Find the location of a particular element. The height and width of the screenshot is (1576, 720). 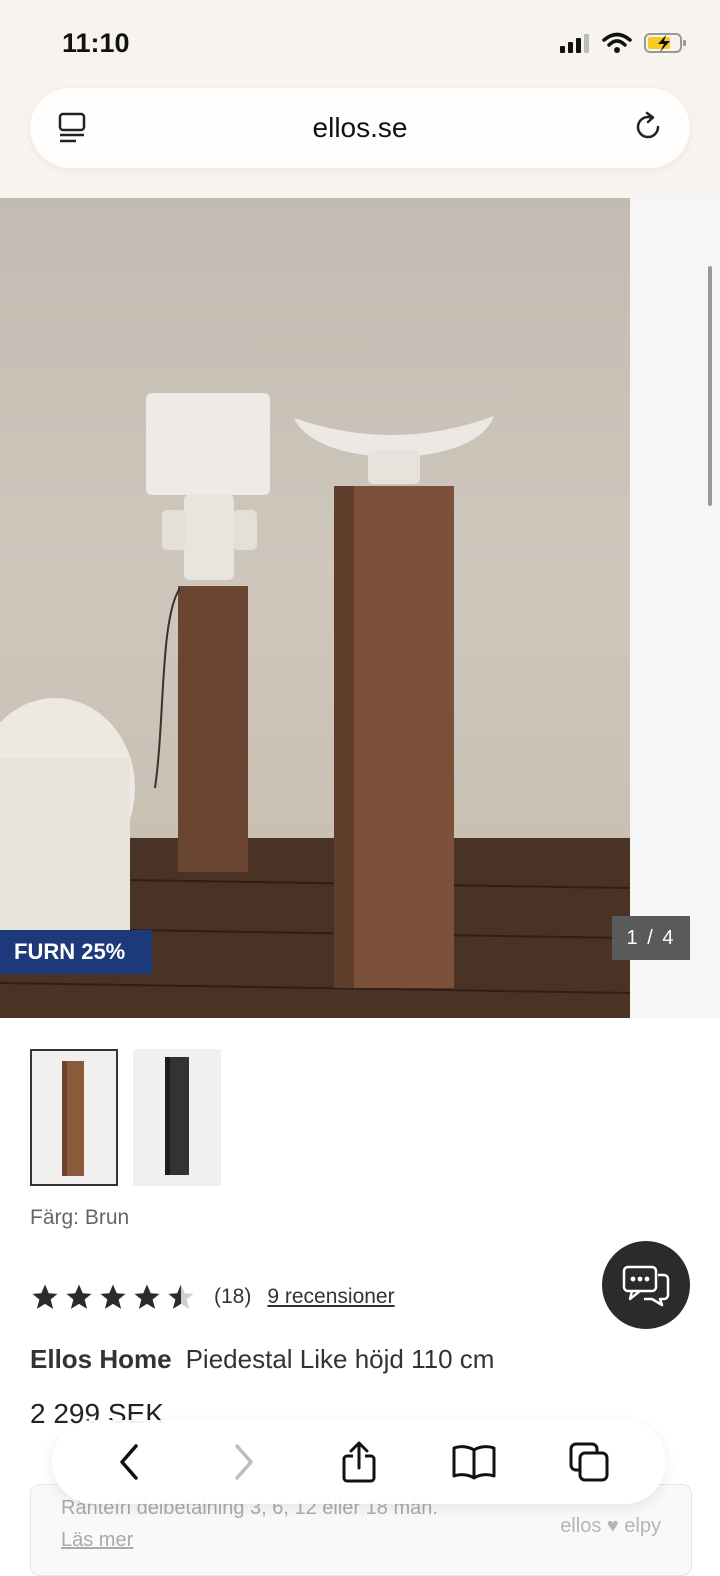

thumb-brown-image is located at coordinates (73, 1118).